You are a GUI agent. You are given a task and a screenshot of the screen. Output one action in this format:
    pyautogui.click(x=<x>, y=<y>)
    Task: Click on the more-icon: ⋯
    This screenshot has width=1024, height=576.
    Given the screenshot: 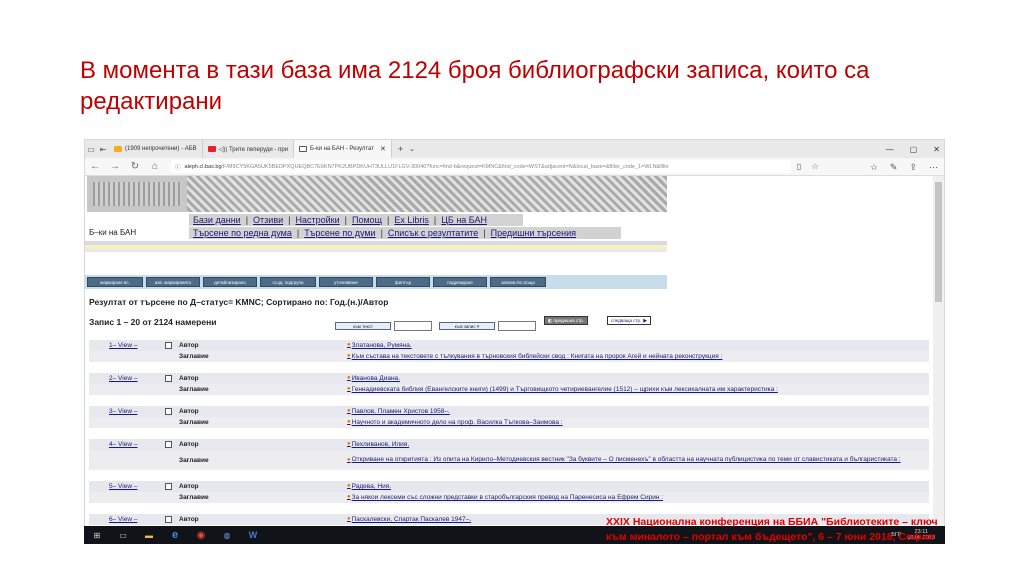 What is the action you would take?
    pyautogui.click(x=933, y=167)
    